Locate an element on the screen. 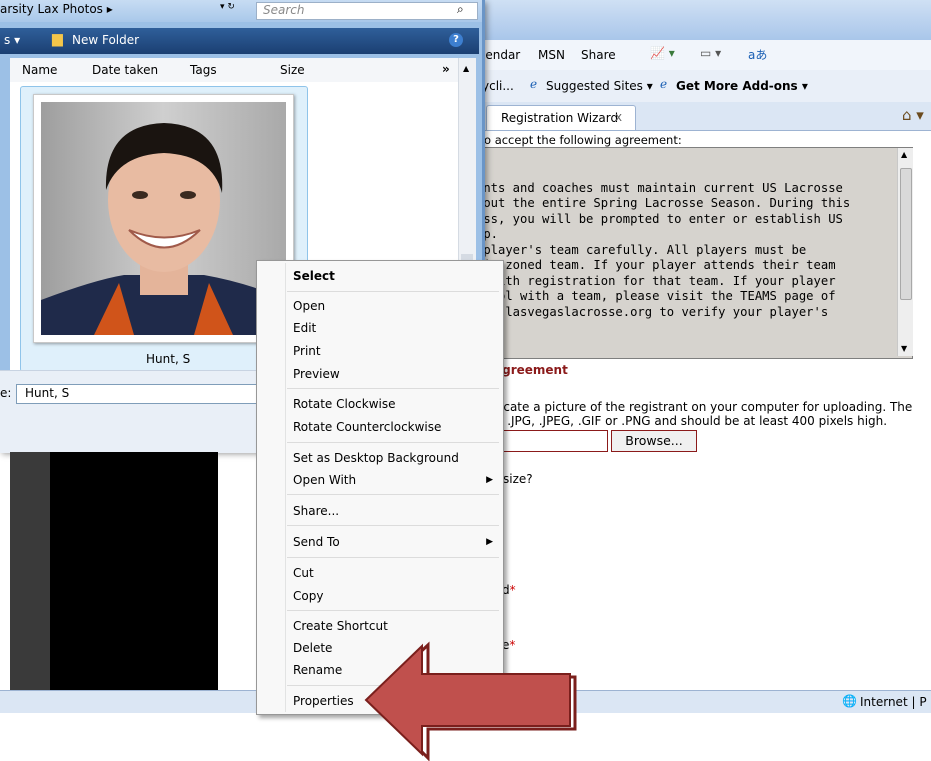  explorer-toolbar: s ▾ ▆ New Folder ? is located at coordinates (239, 41).